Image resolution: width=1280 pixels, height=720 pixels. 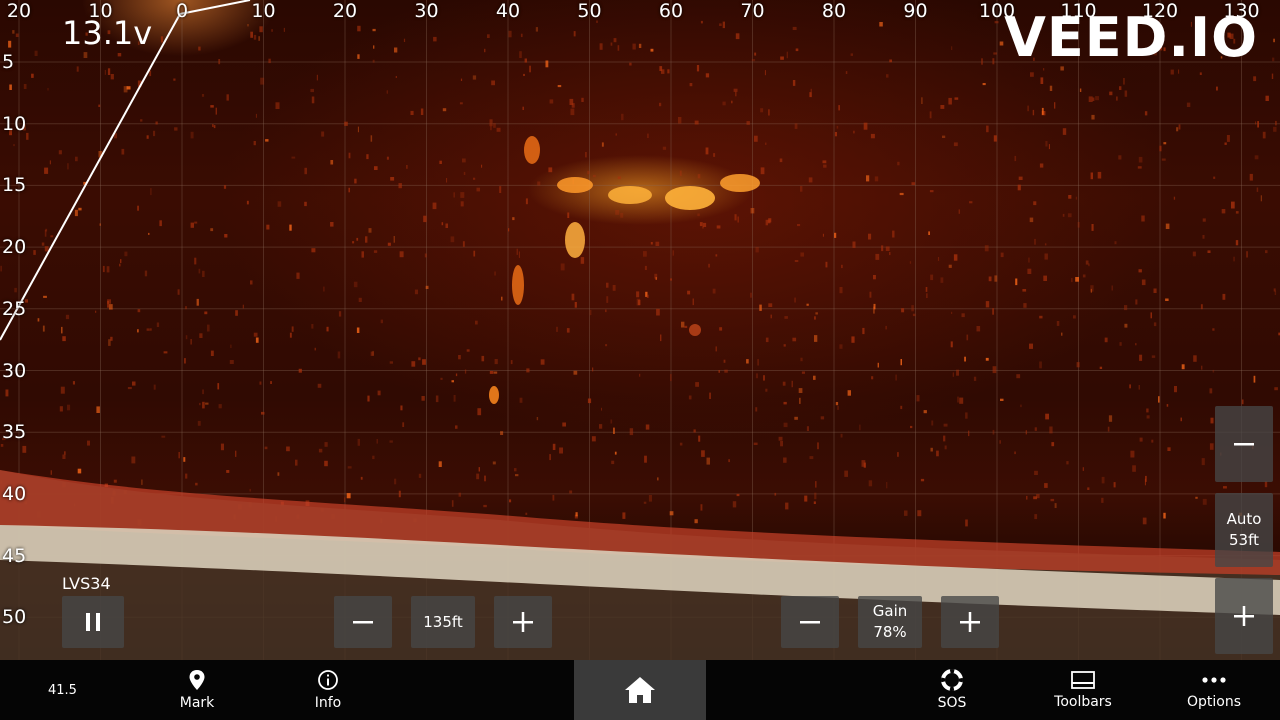 I want to click on beam-edge-right, so click(x=215, y=7).